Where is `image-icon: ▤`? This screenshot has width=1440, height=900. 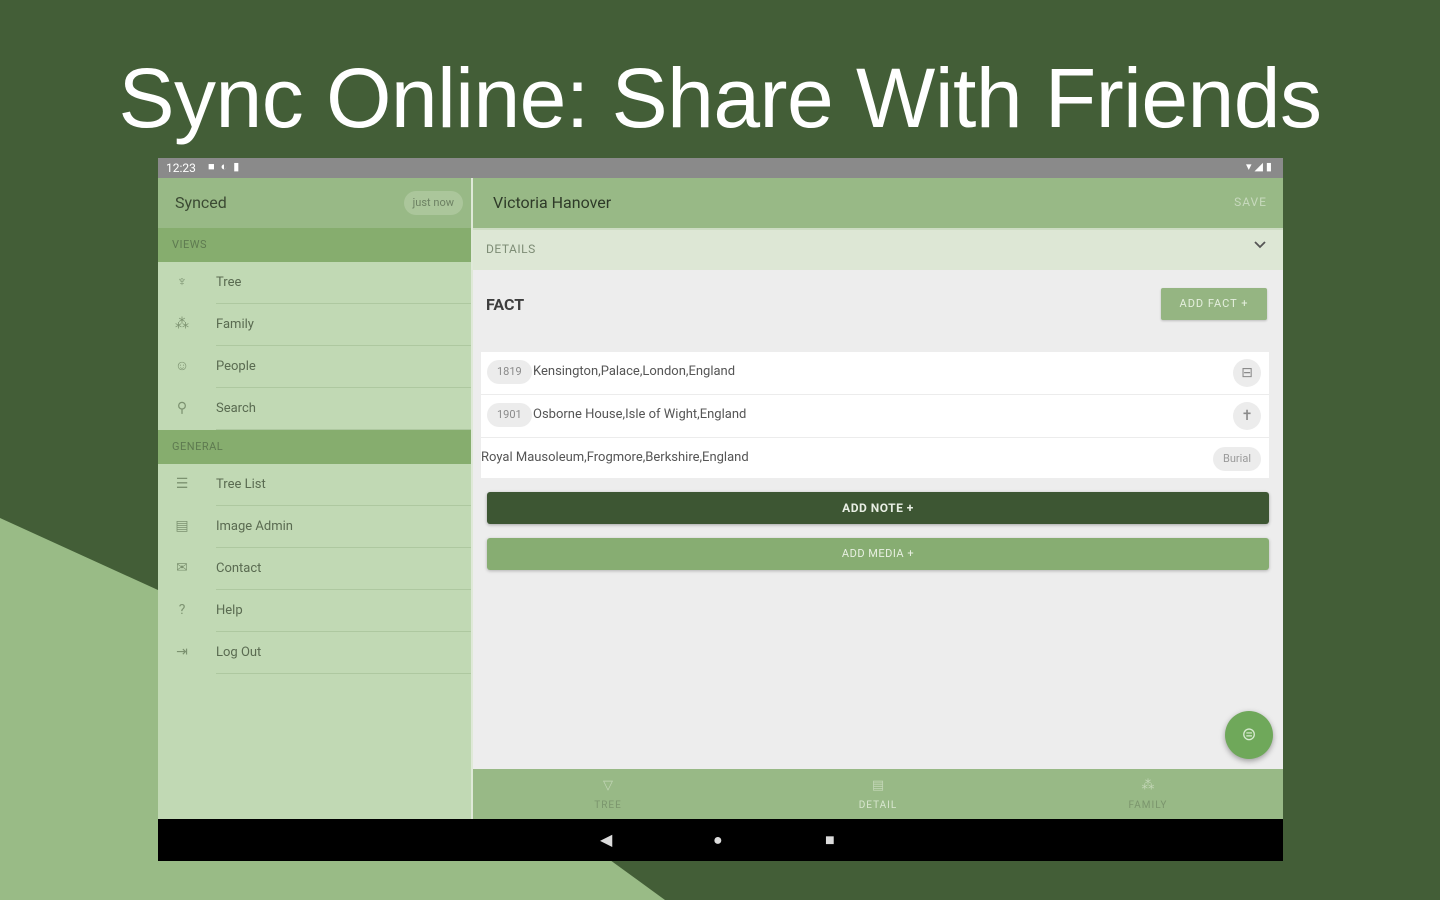 image-icon: ▤ is located at coordinates (182, 526).